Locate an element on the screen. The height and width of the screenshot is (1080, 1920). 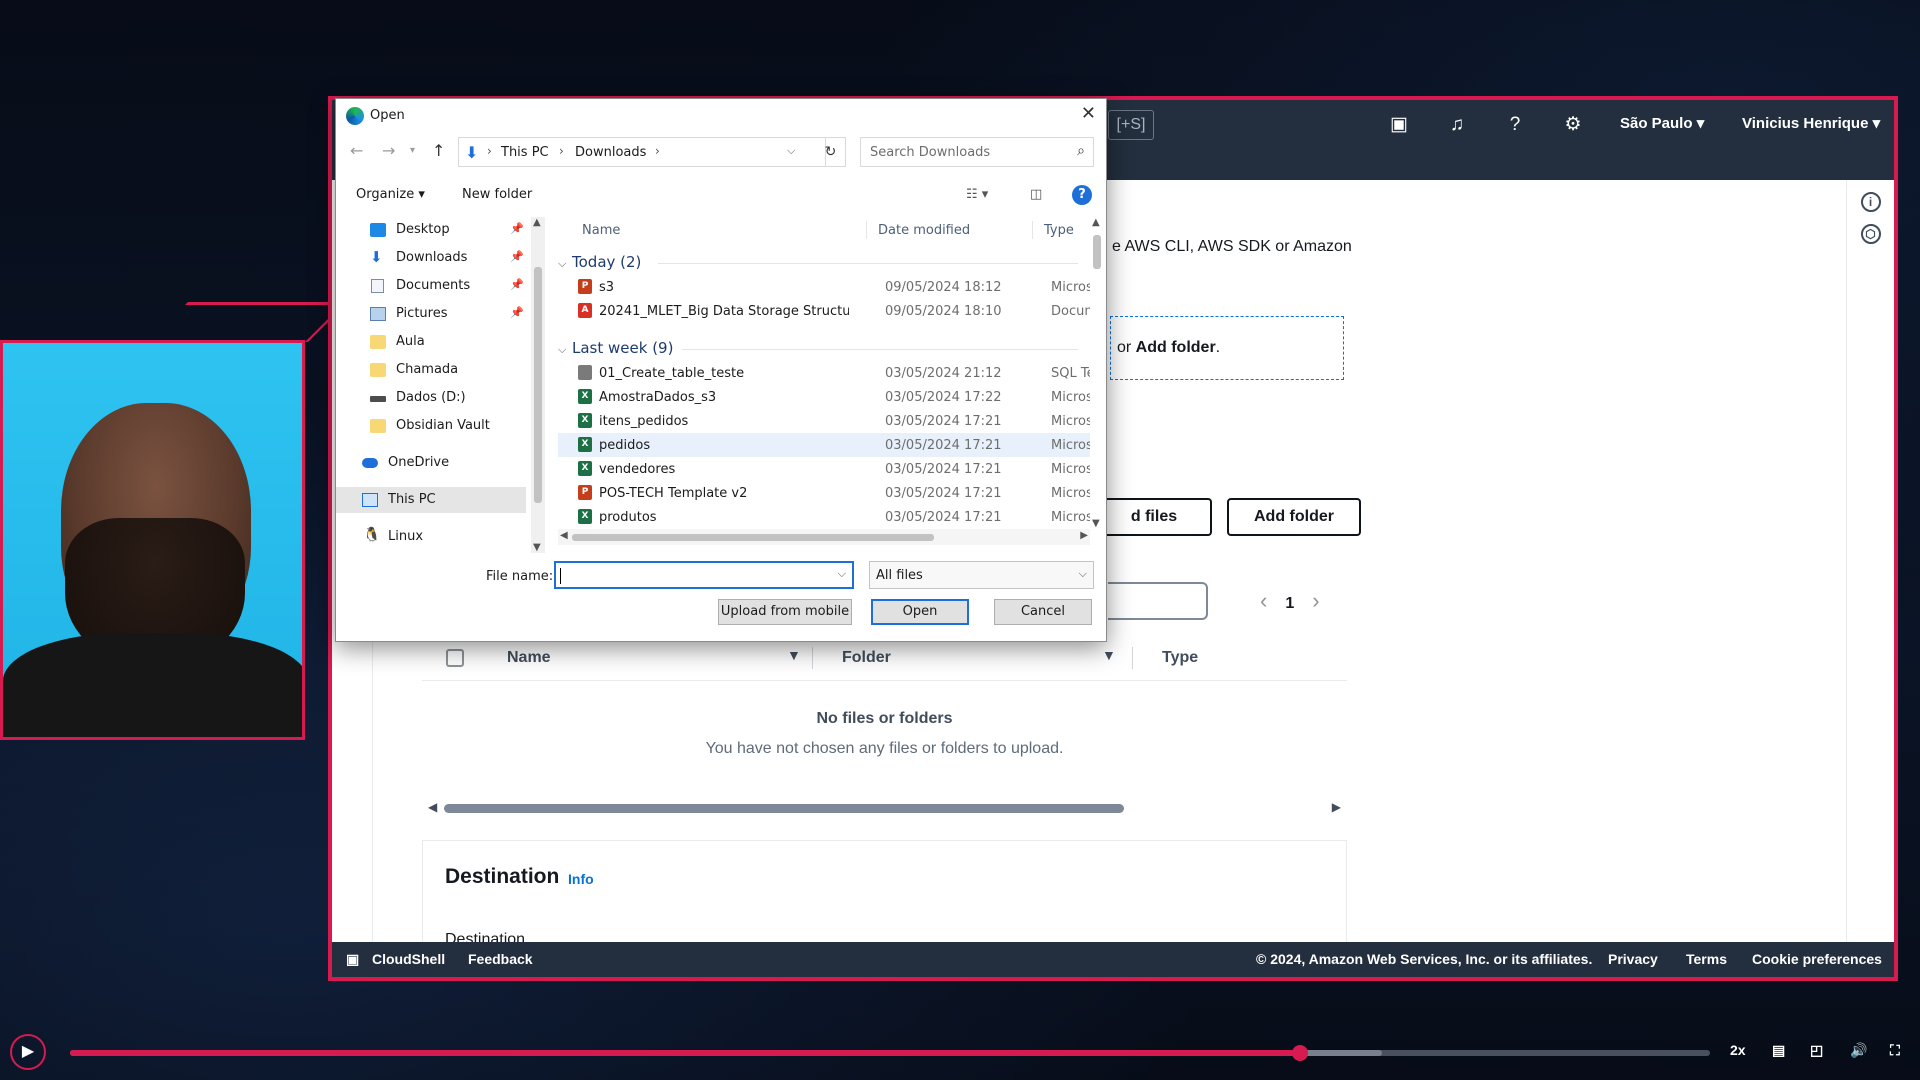
breadcrumb-this-pc: This PC is located at coordinates (525, 152).